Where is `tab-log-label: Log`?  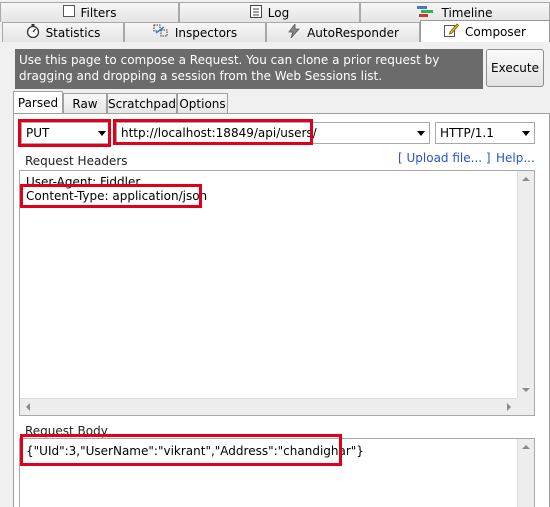 tab-log-label: Log is located at coordinates (278, 12).